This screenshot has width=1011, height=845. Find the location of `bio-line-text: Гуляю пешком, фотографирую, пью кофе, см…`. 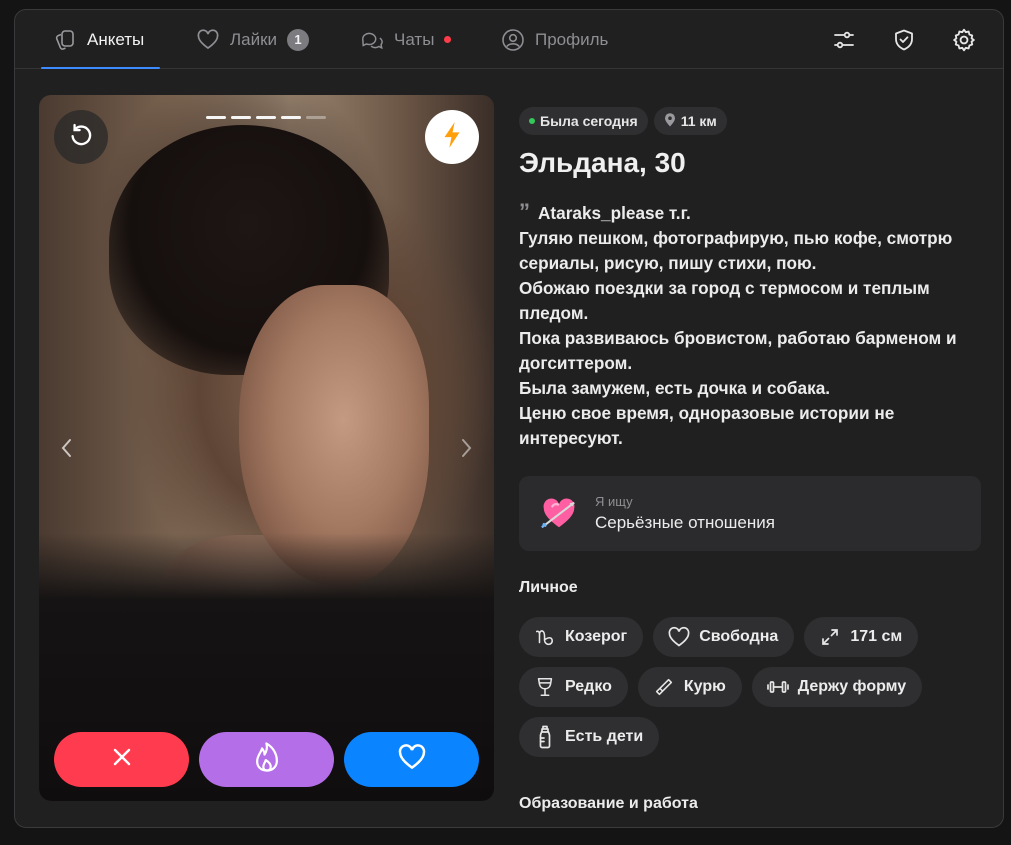

bio-line-text: Гуляю пешком, фотографирую, пью кофе, см… is located at coordinates (738, 250).